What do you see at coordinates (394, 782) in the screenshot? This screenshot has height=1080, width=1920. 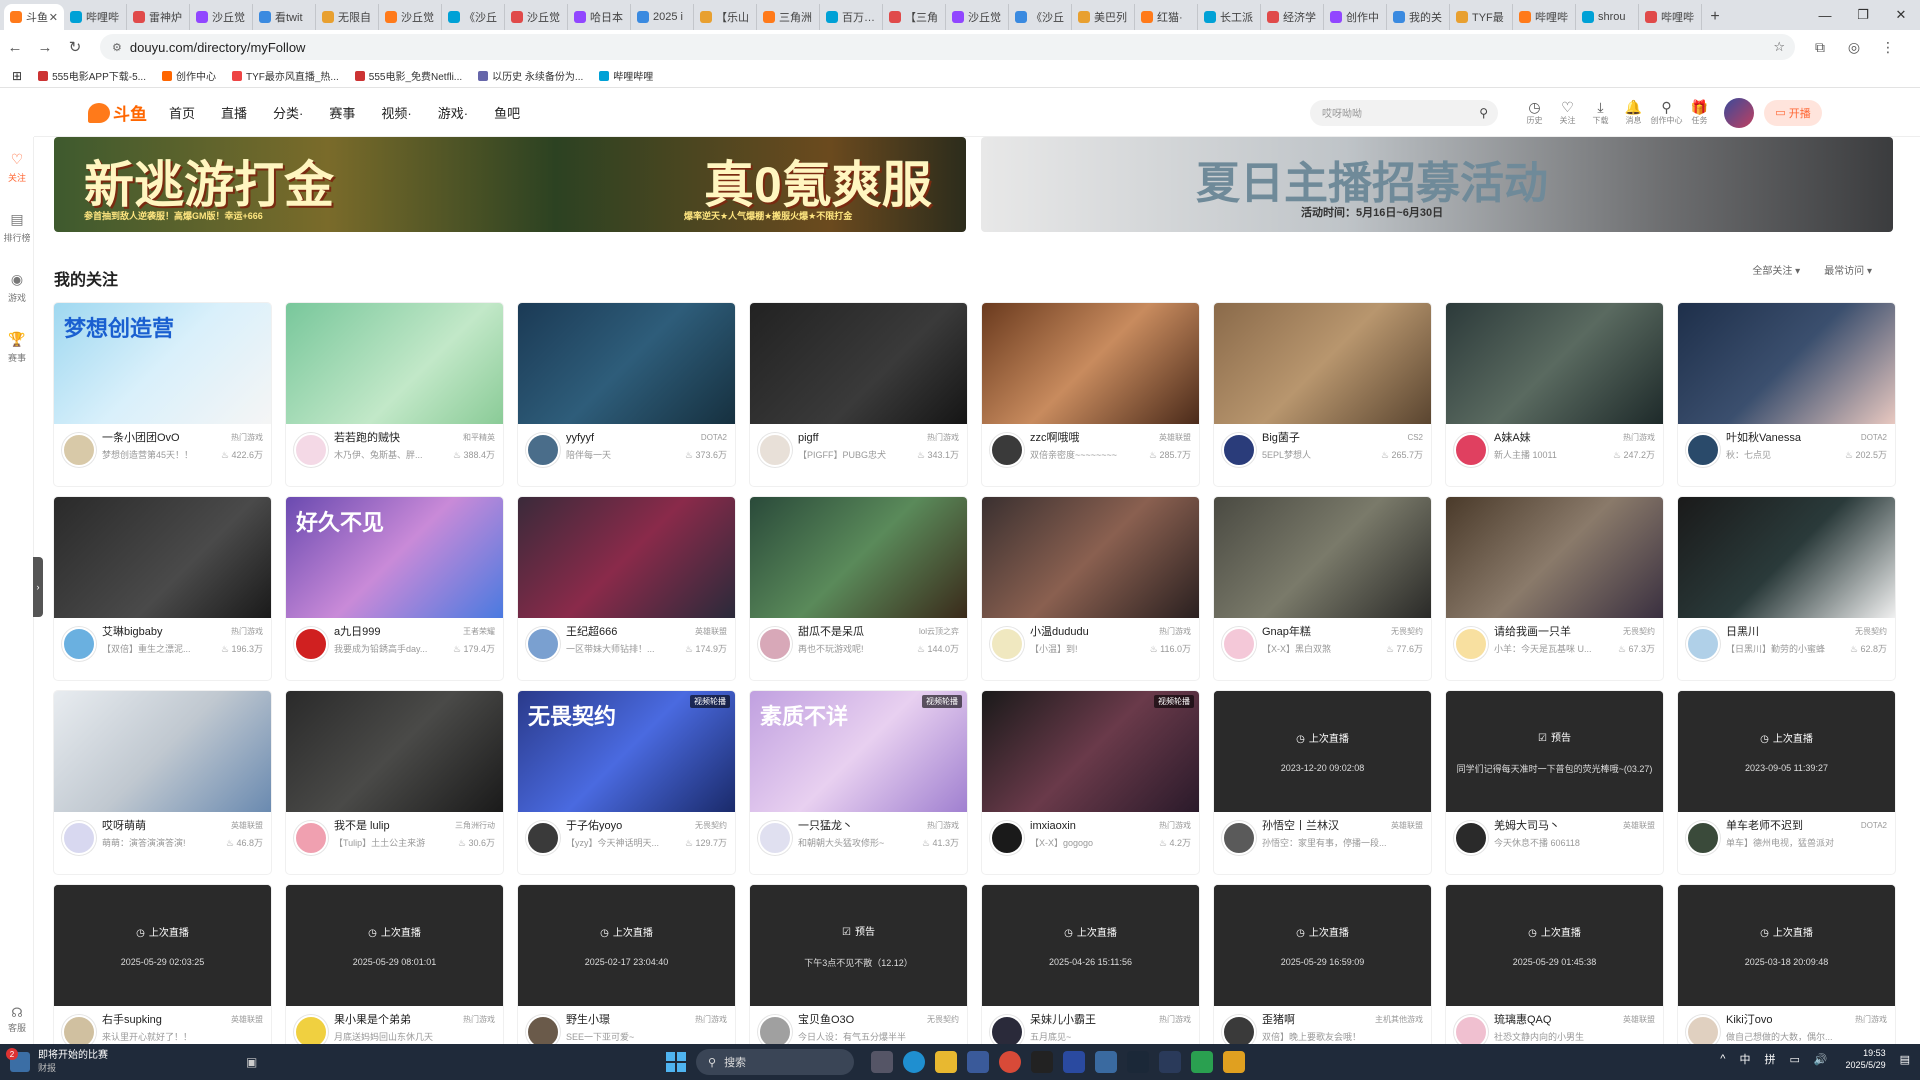 I see `stream-card: 我不是 lulip 三角洲行动 【Tulip】土土公主来游 ♨ 30.6万` at bounding box center [394, 782].